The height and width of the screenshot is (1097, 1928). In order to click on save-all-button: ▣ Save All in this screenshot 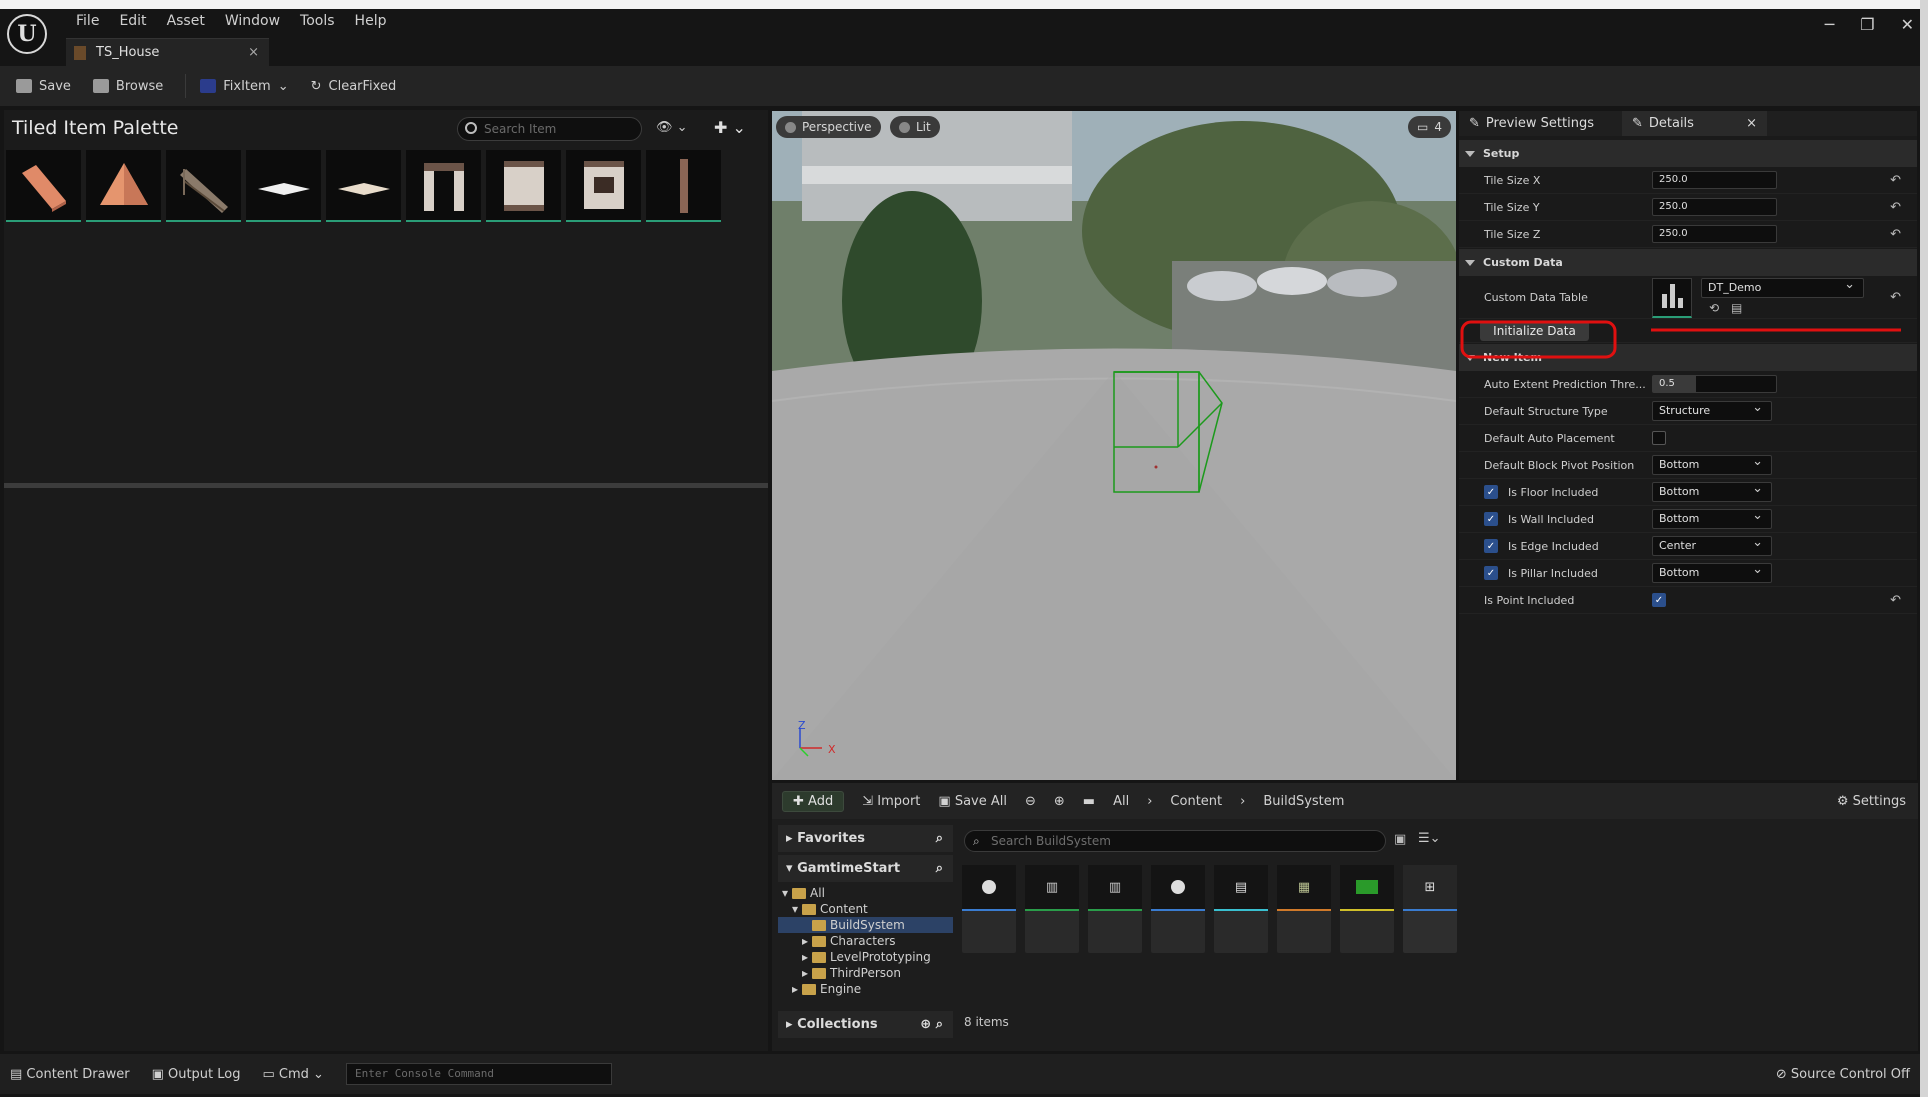, I will do `click(972, 801)`.